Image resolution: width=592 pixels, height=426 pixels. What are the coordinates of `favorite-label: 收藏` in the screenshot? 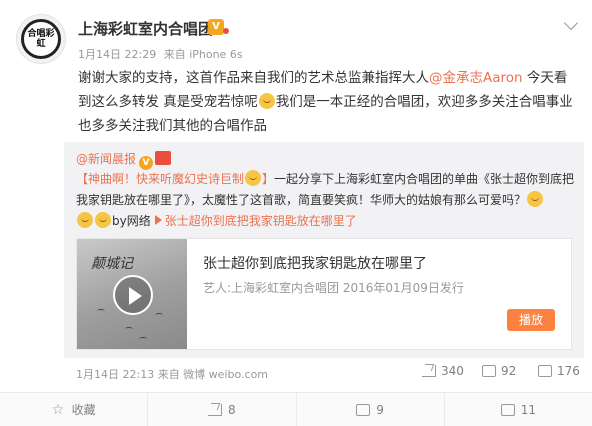 It's located at (83, 410).